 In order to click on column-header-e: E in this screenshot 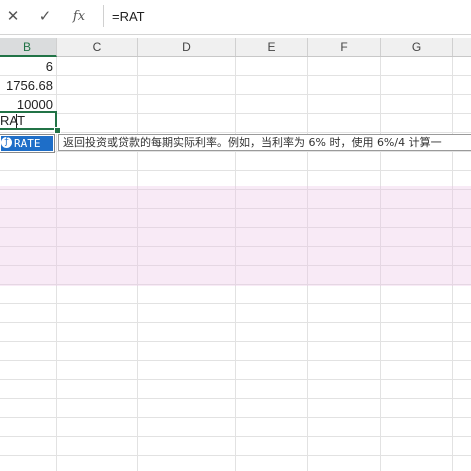, I will do `click(272, 47)`.